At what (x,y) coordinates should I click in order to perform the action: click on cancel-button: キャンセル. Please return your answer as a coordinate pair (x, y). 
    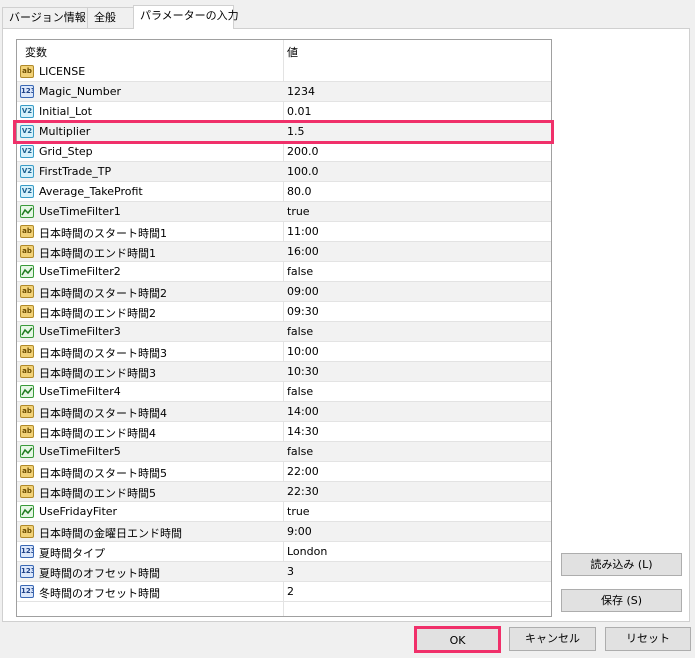
    Looking at the image, I should click on (552, 639).